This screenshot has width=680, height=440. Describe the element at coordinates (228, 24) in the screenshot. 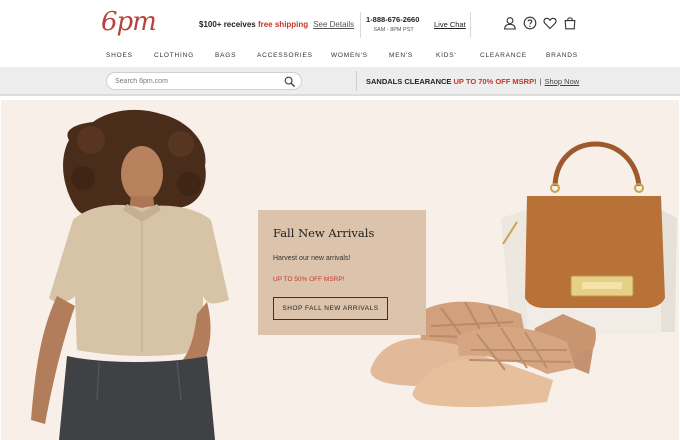

I see `promo-threshold: $100+ receives` at that location.